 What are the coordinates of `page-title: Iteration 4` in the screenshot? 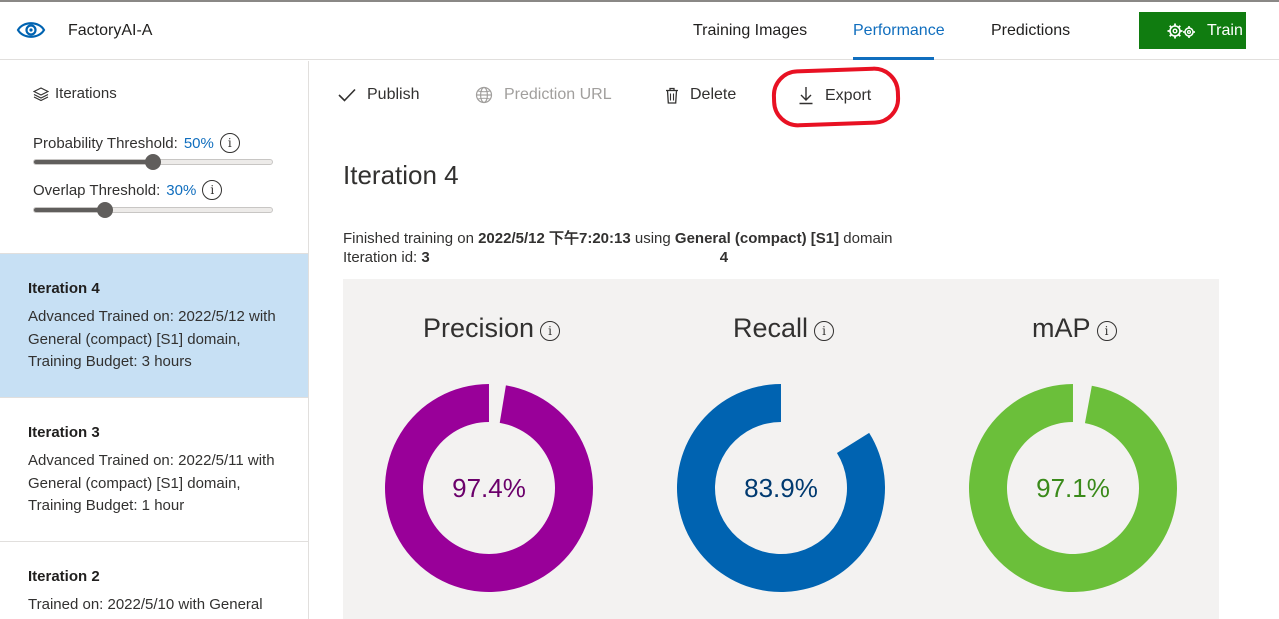 It's located at (401, 175).